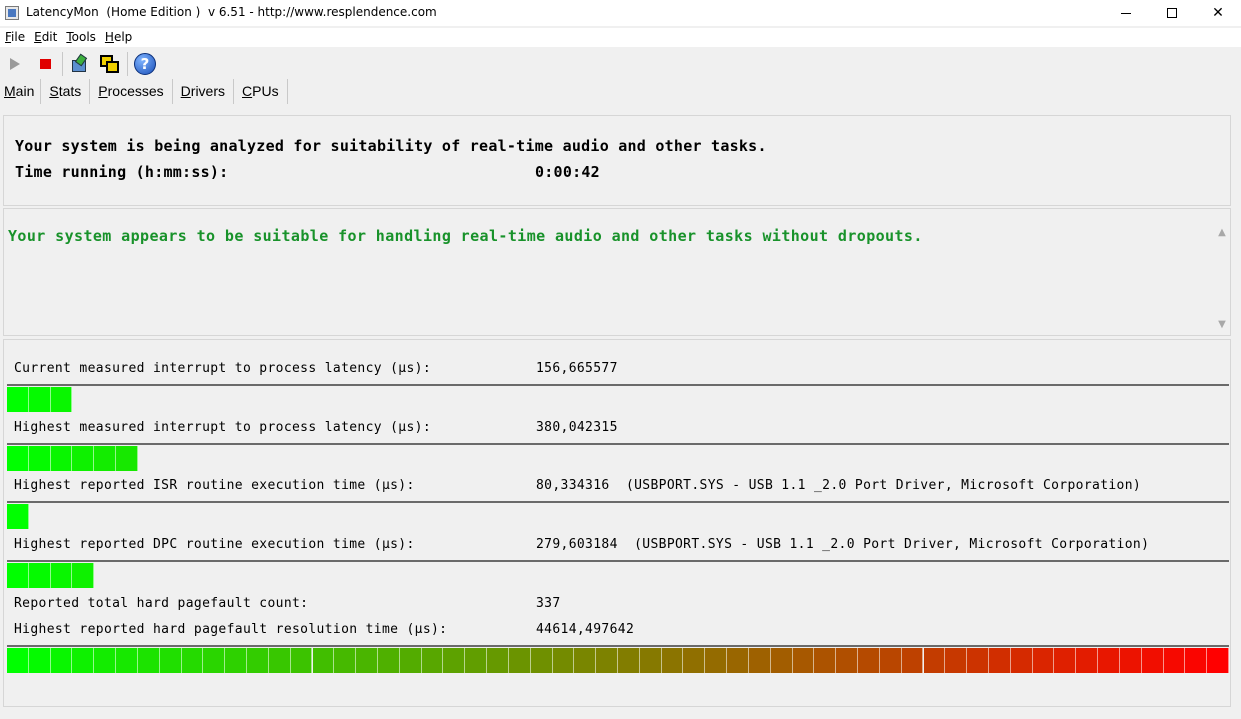  What do you see at coordinates (14, 37) in the screenshot?
I see `menu-file: File` at bounding box center [14, 37].